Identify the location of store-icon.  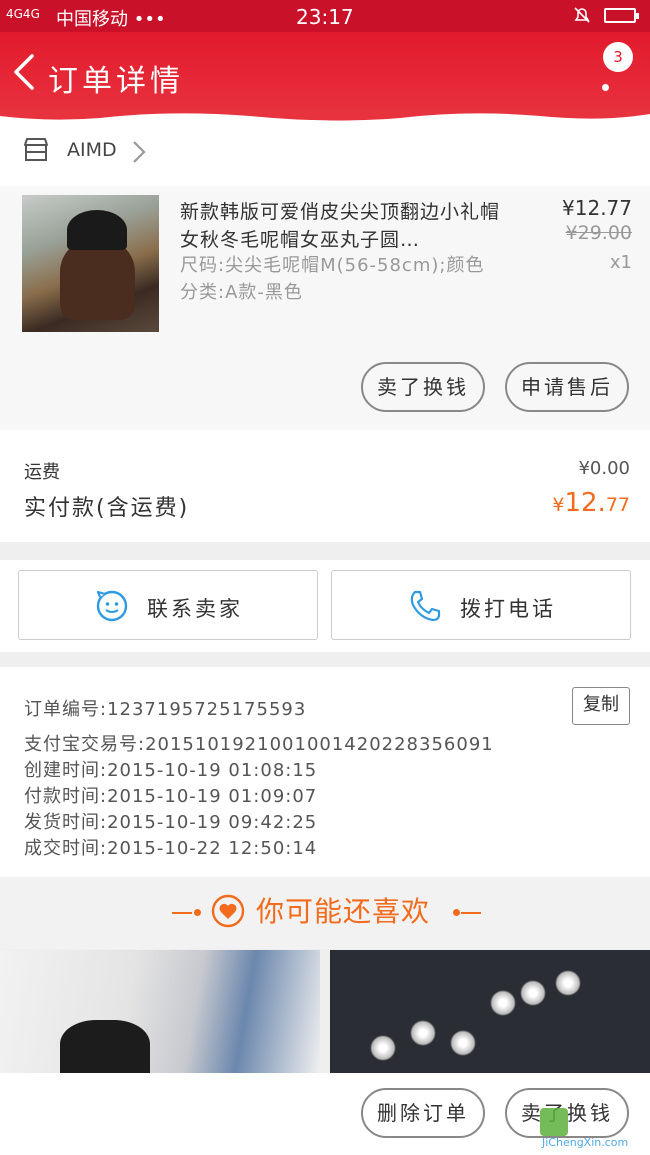
(36, 149).